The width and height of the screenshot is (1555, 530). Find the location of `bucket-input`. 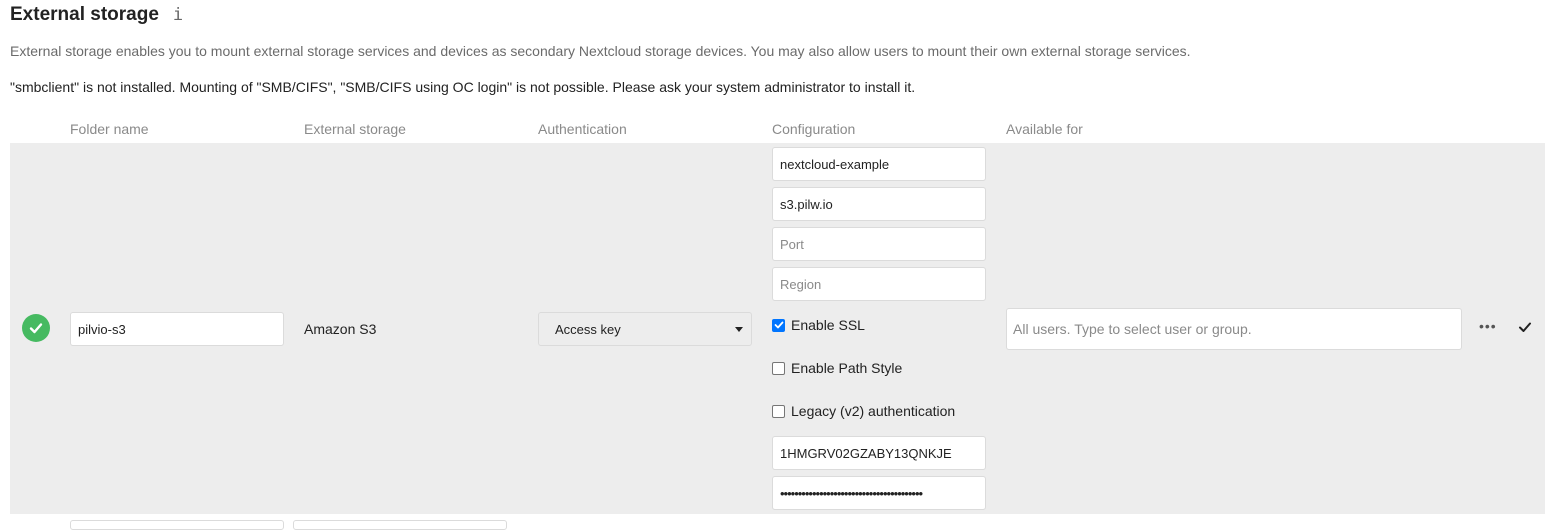

bucket-input is located at coordinates (879, 164).